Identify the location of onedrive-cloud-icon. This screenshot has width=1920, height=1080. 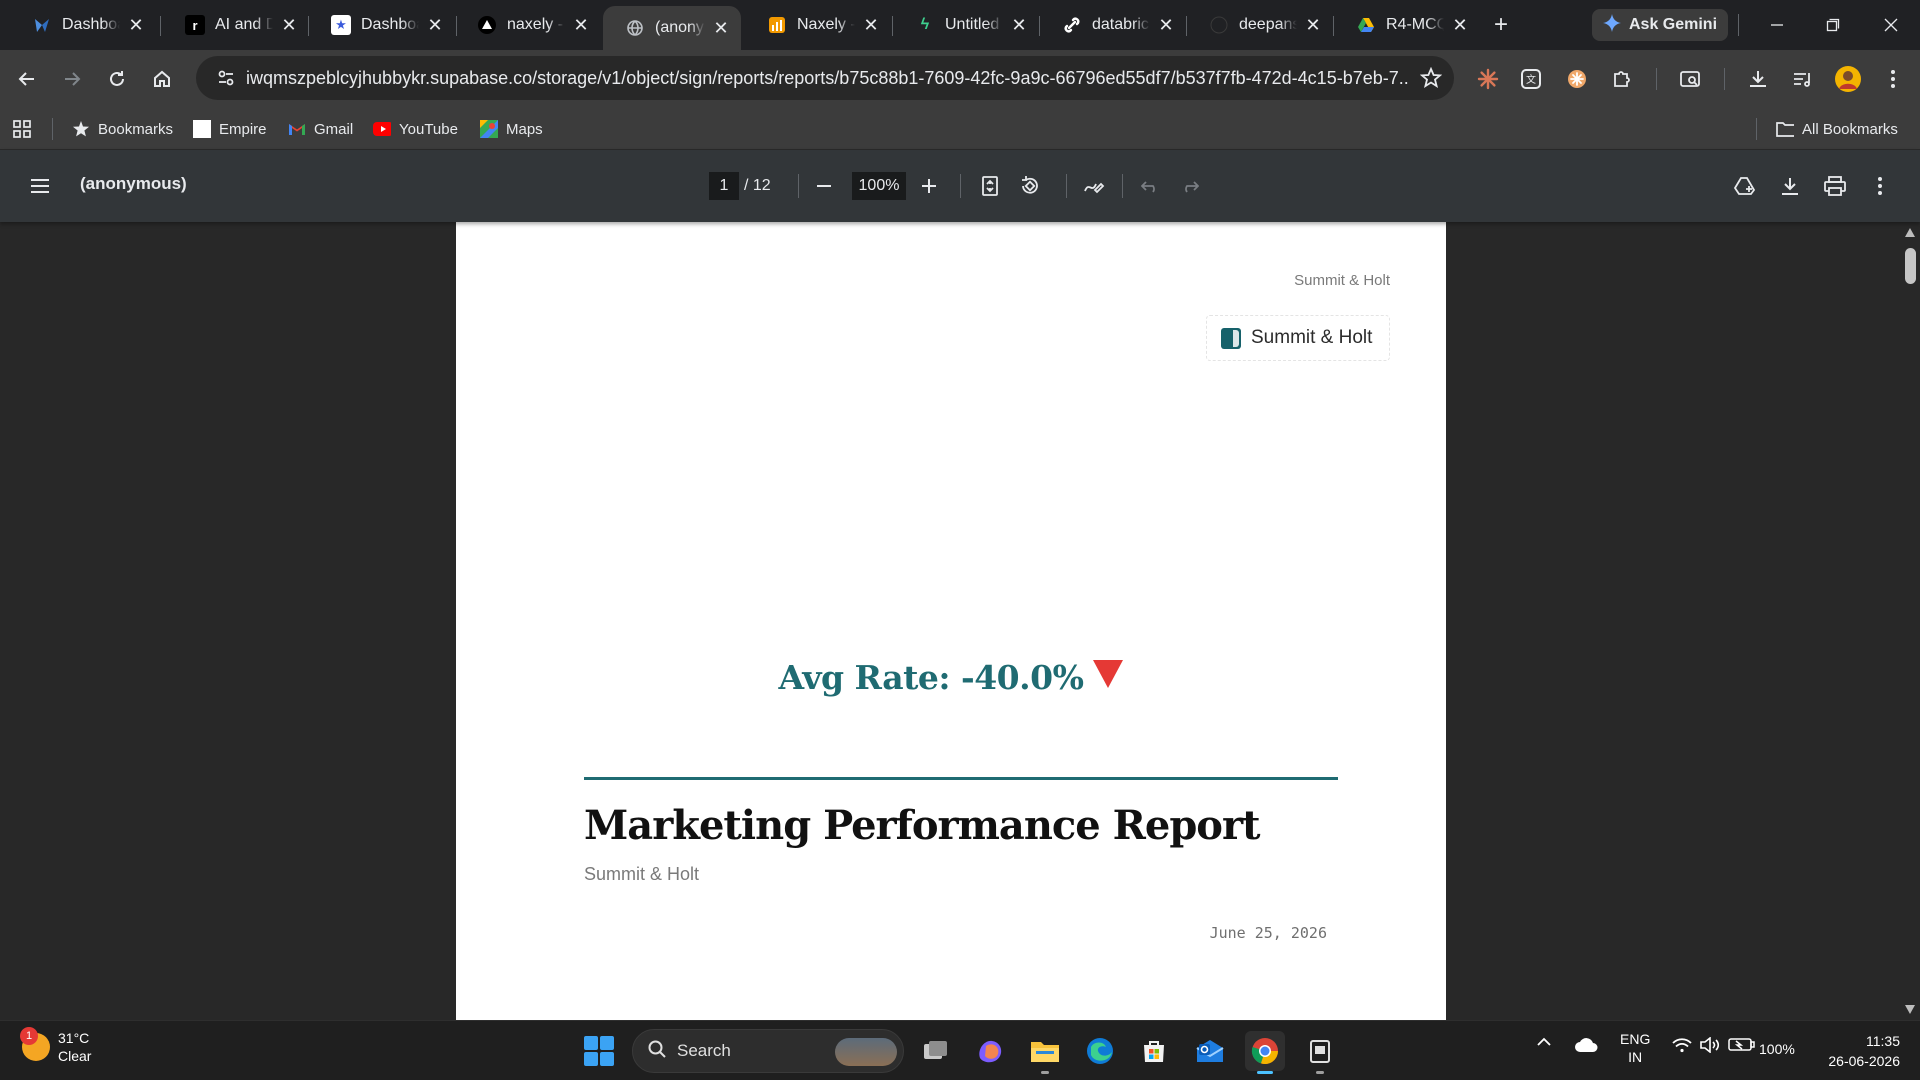
(1586, 1046).